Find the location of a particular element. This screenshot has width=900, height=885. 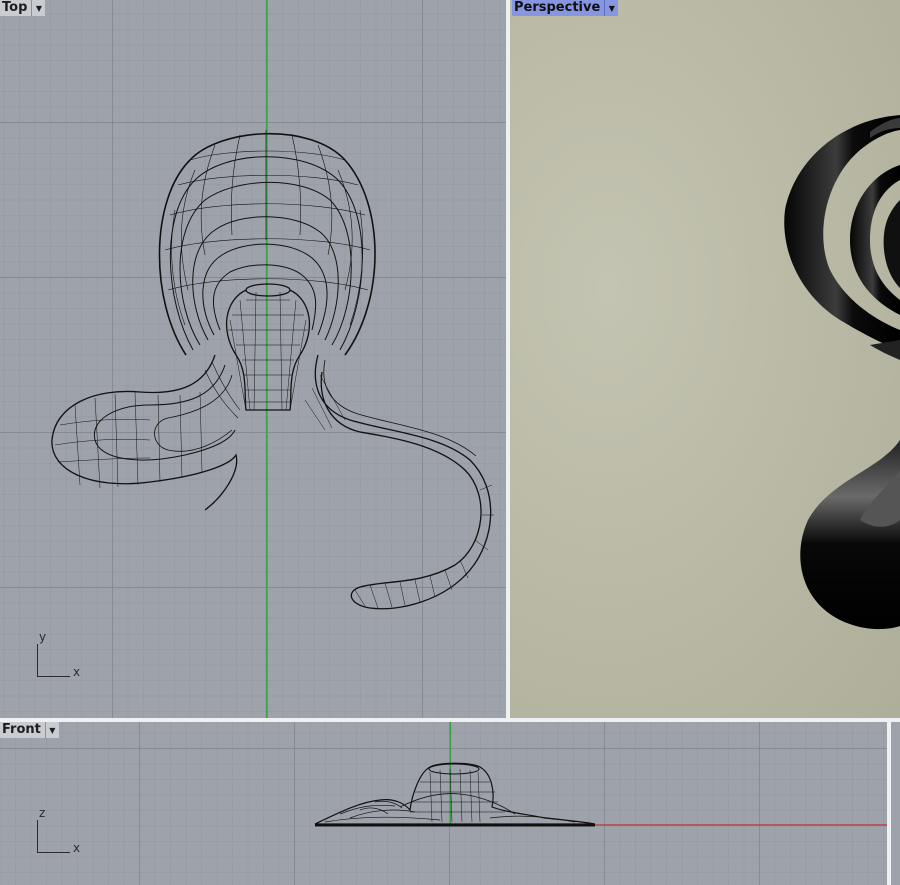

top-axis-widget: y x is located at coordinates (59, 656).